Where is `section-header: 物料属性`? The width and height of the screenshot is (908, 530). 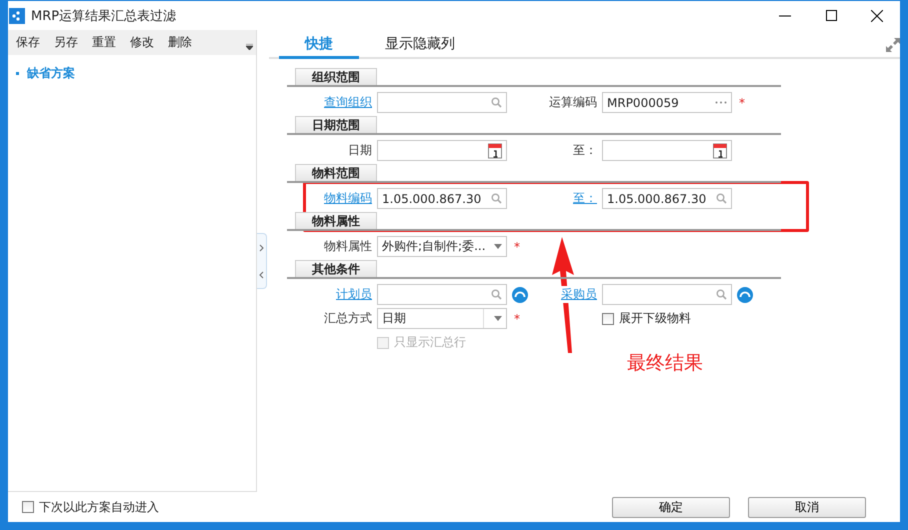 section-header: 物料属性 is located at coordinates (336, 220).